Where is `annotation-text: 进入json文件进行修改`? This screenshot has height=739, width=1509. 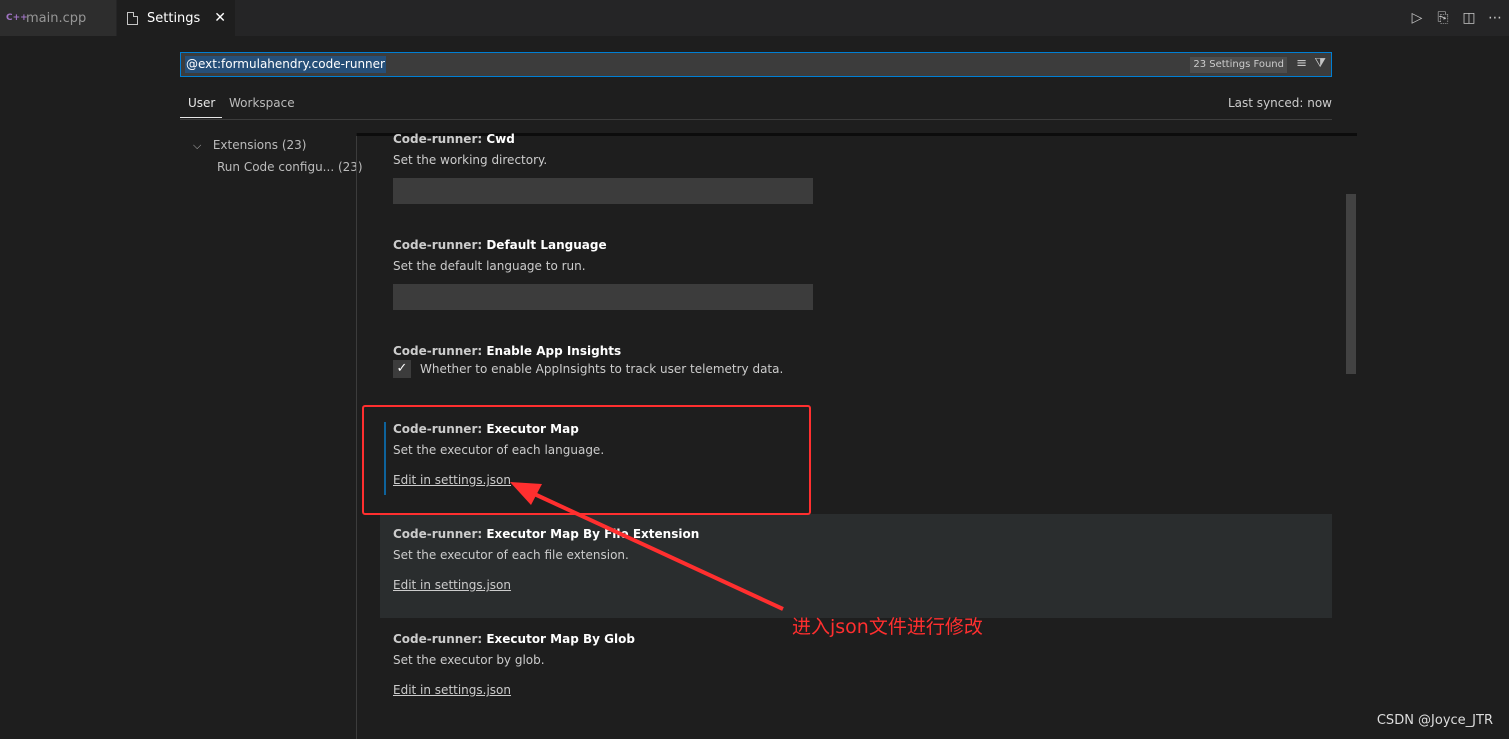
annotation-text: 进入json文件进行修改 is located at coordinates (887, 627).